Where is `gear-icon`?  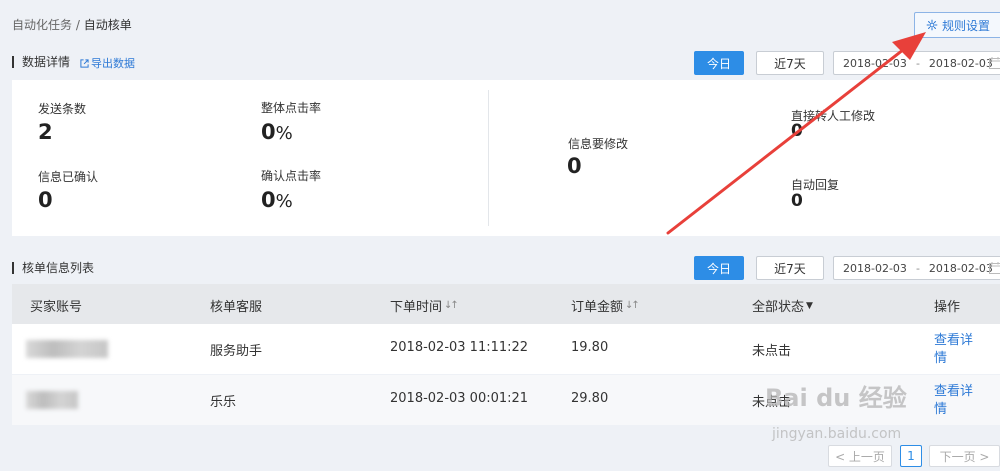
gear-icon is located at coordinates (932, 25).